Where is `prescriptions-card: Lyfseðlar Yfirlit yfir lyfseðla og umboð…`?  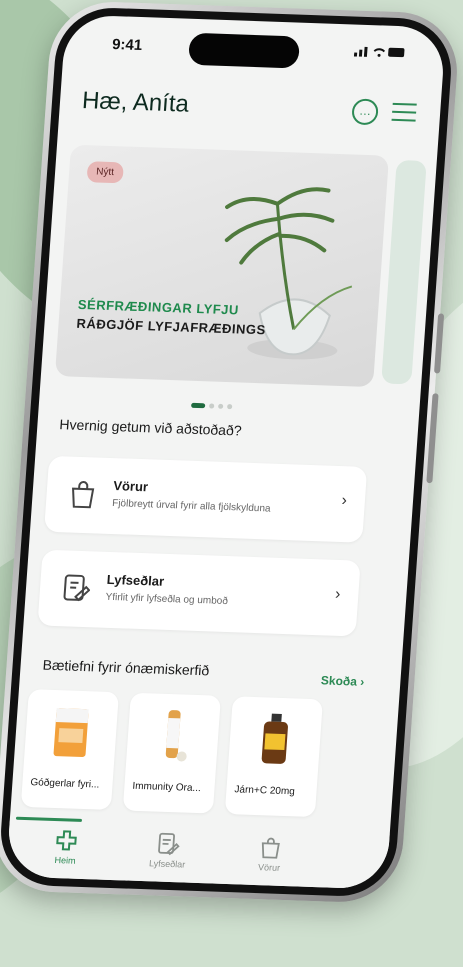 prescriptions-card: Lyfseðlar Yfirlit yfir lyfseðla og umboð… is located at coordinates (199, 593).